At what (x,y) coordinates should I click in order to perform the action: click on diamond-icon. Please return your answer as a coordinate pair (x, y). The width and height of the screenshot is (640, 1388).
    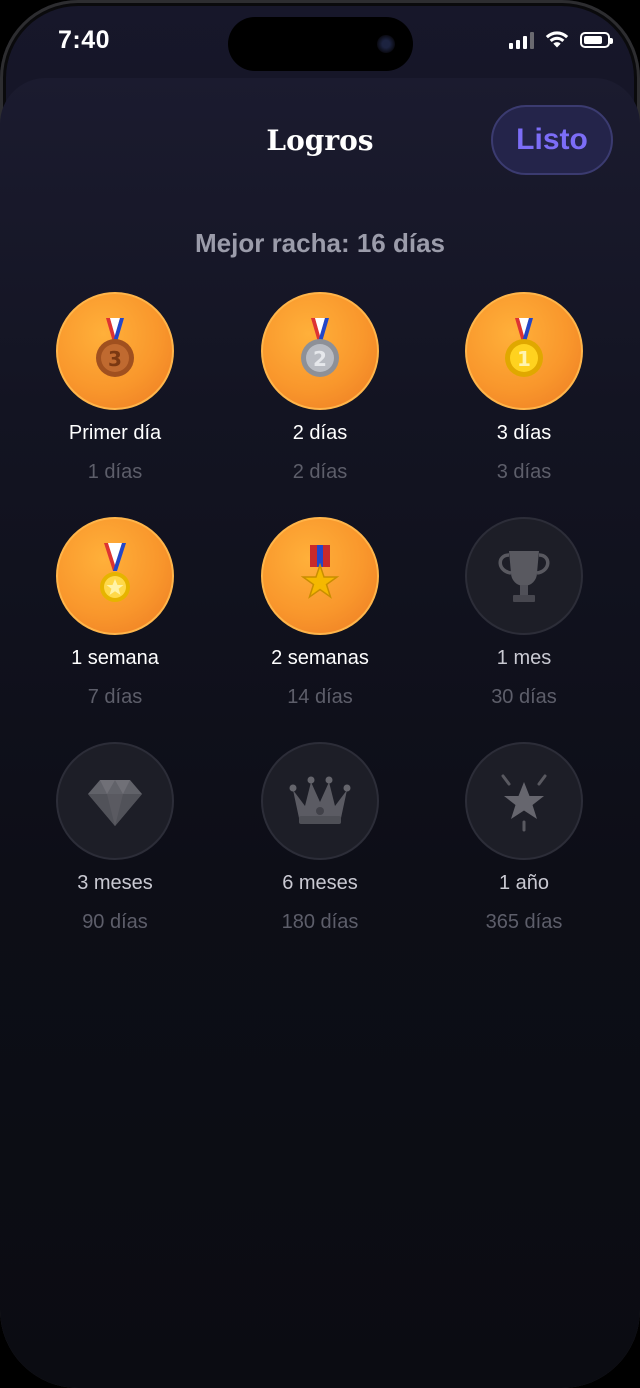
    Looking at the image, I should click on (115, 803).